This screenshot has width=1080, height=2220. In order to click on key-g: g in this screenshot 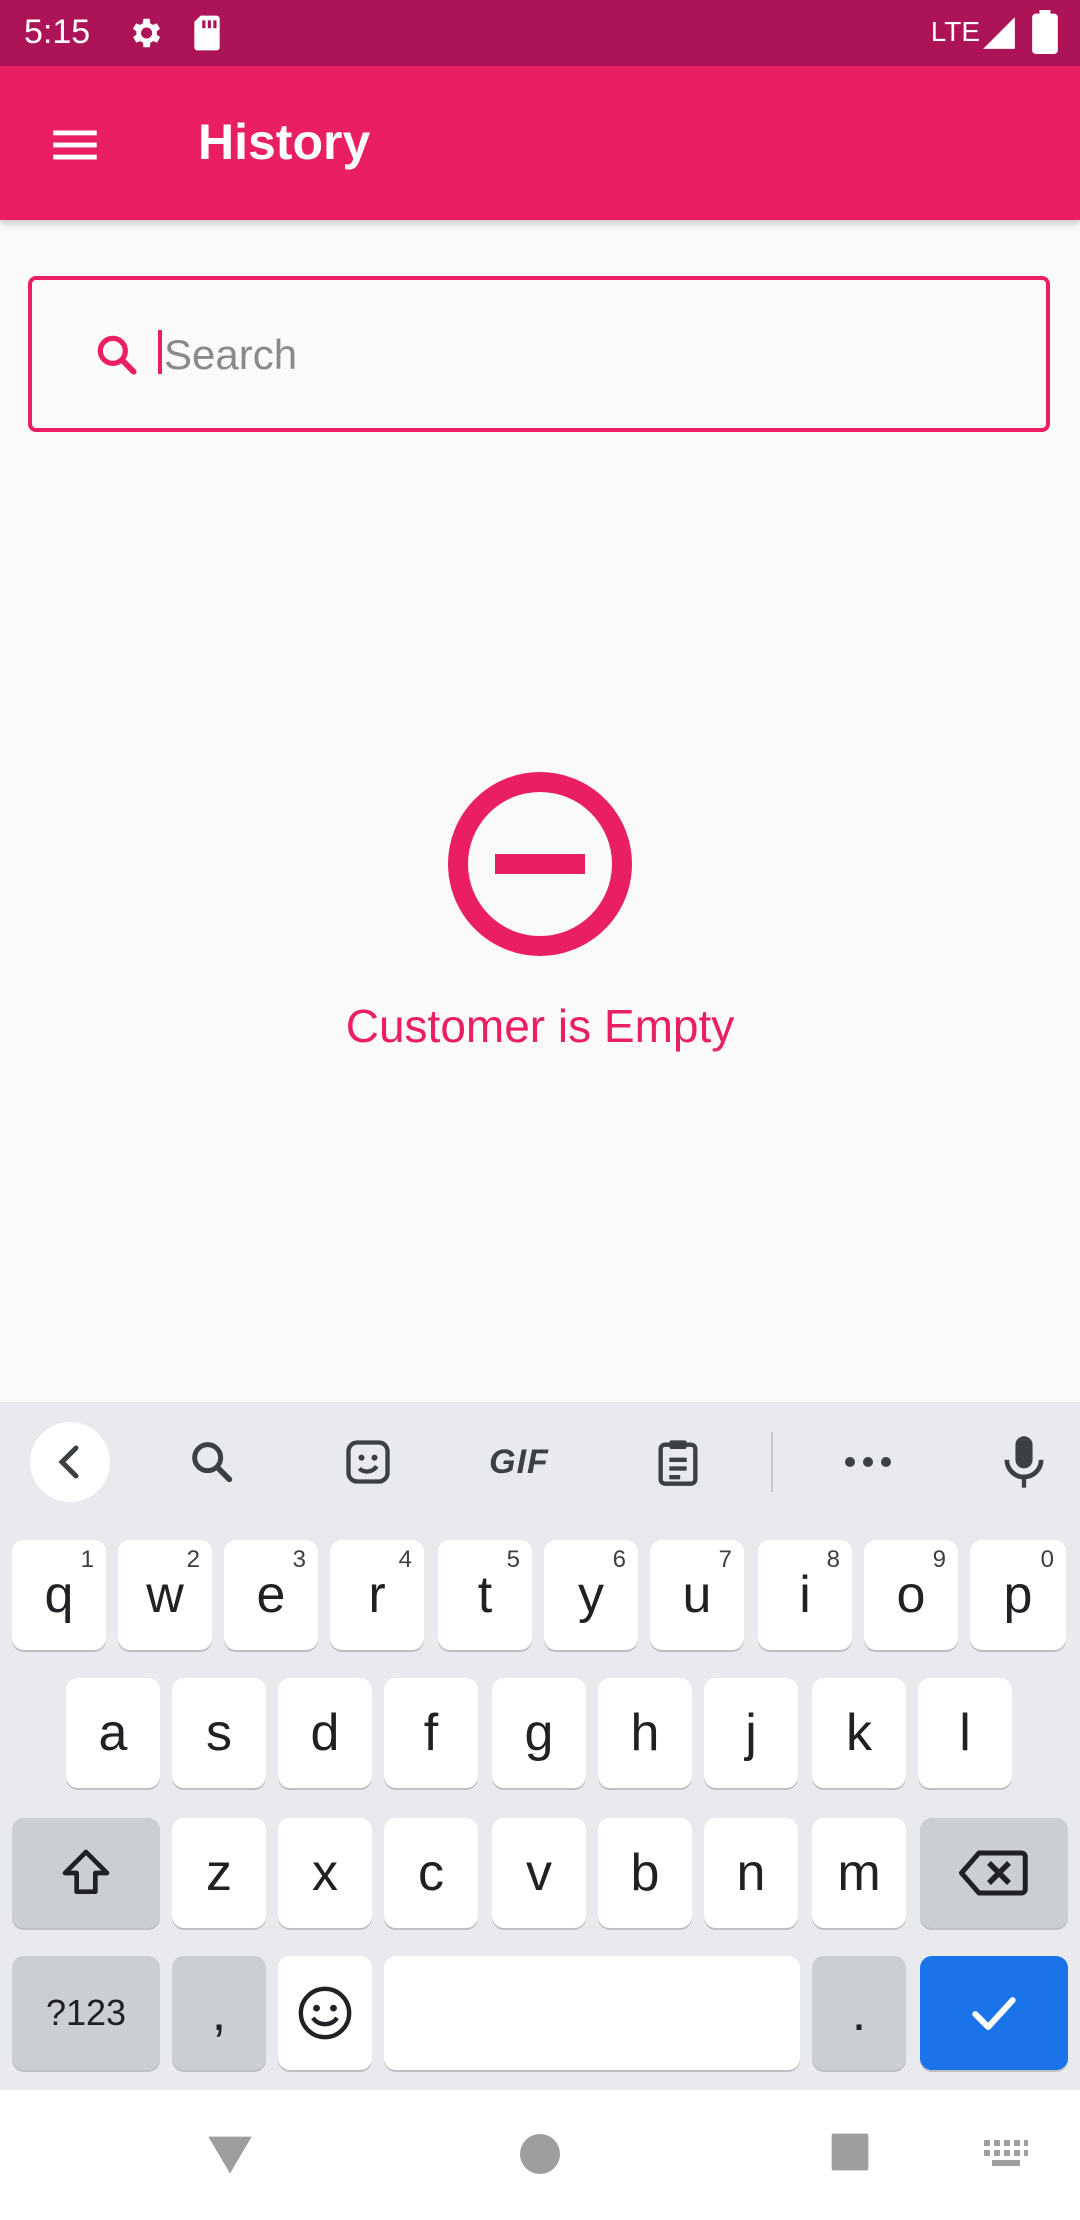, I will do `click(539, 1733)`.